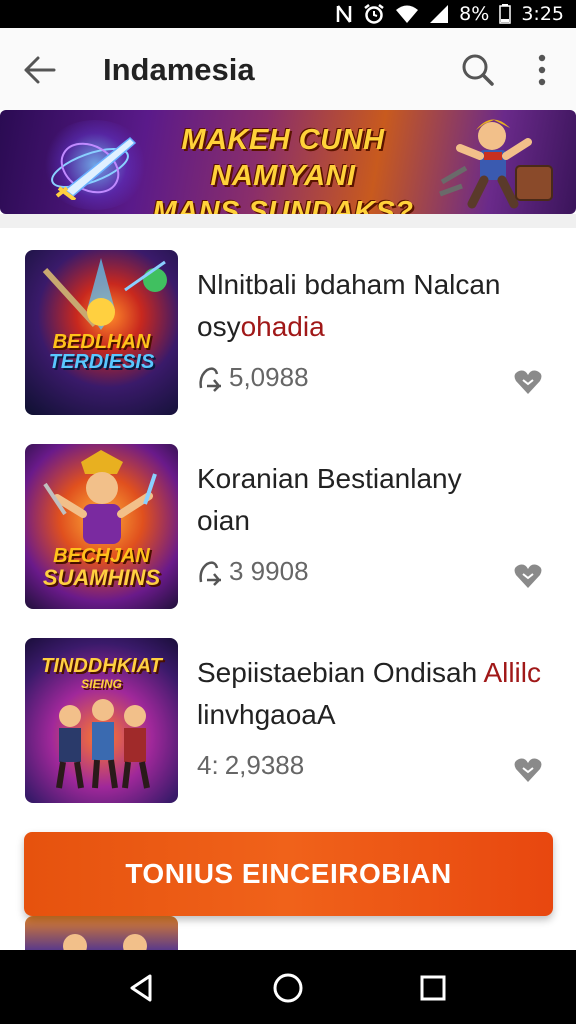 Image resolution: width=576 pixels, height=1024 pixels. What do you see at coordinates (219, 326) in the screenshot?
I see `item-title-line-2a: osy` at bounding box center [219, 326].